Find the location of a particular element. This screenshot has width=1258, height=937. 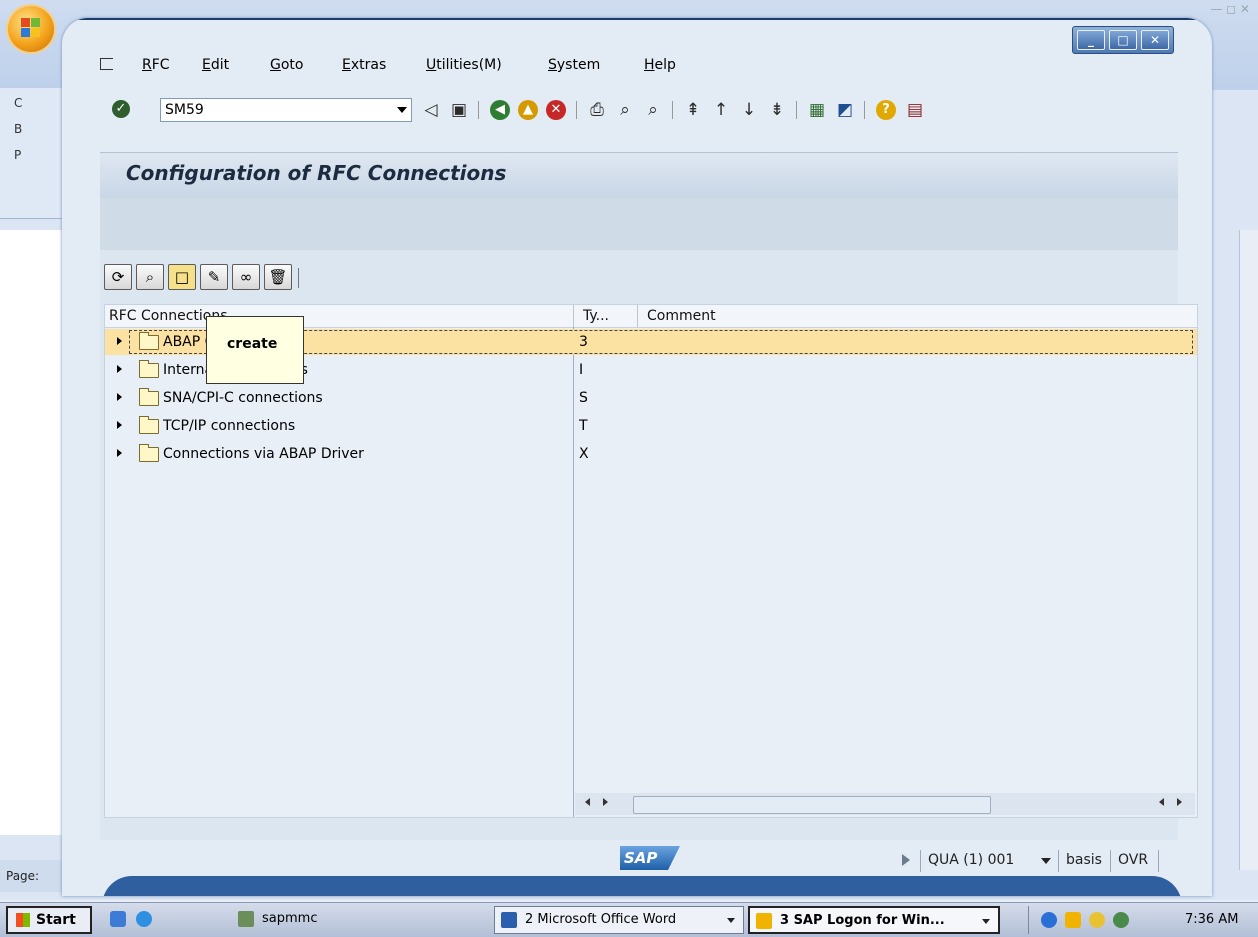

close-button: ✕ is located at coordinates (1155, 40).